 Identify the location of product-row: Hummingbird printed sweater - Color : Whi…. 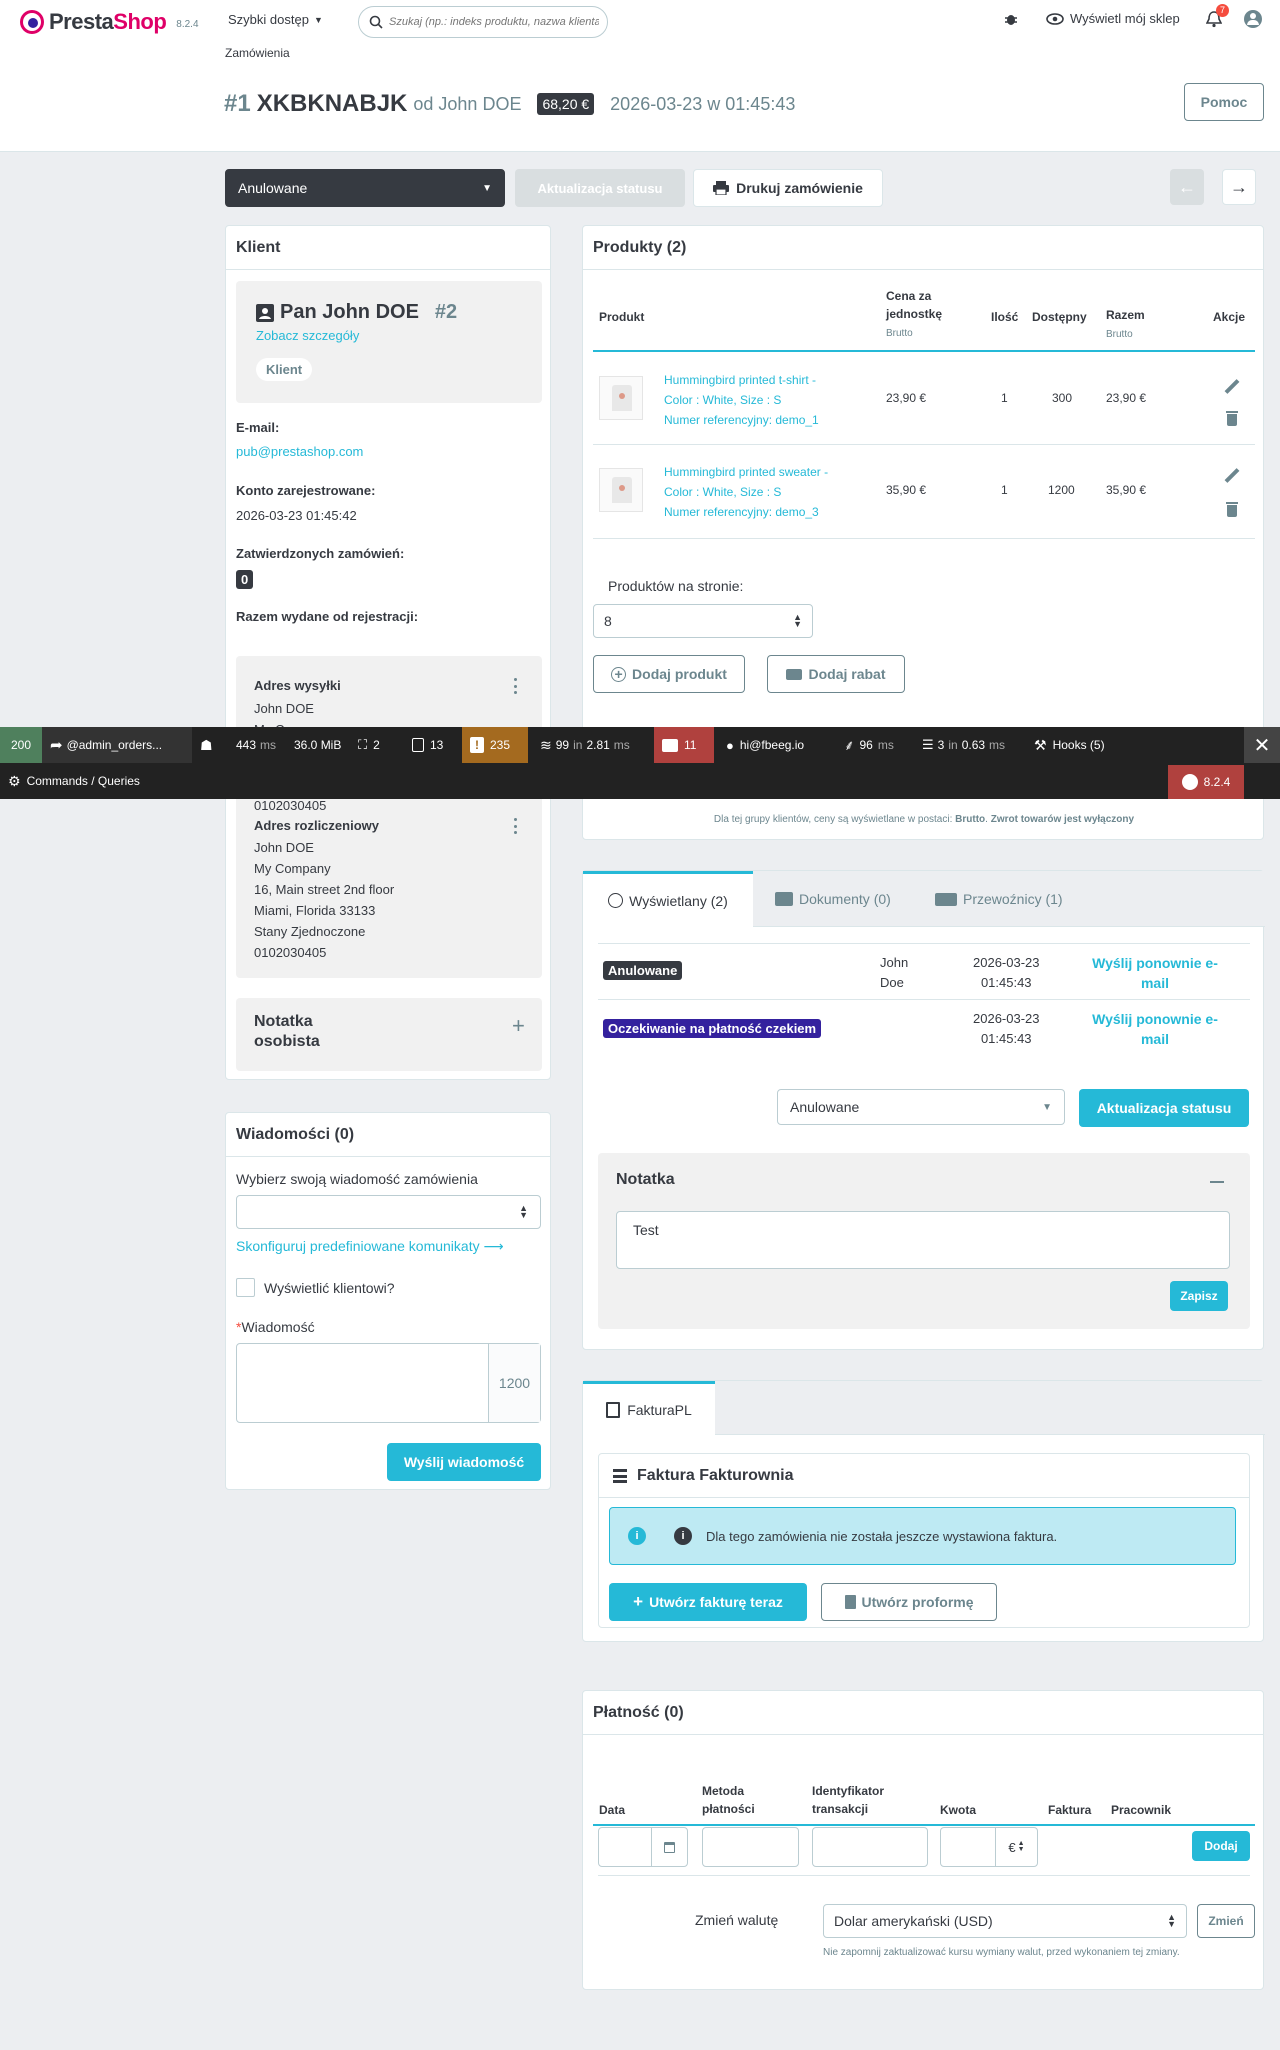
(924, 492).